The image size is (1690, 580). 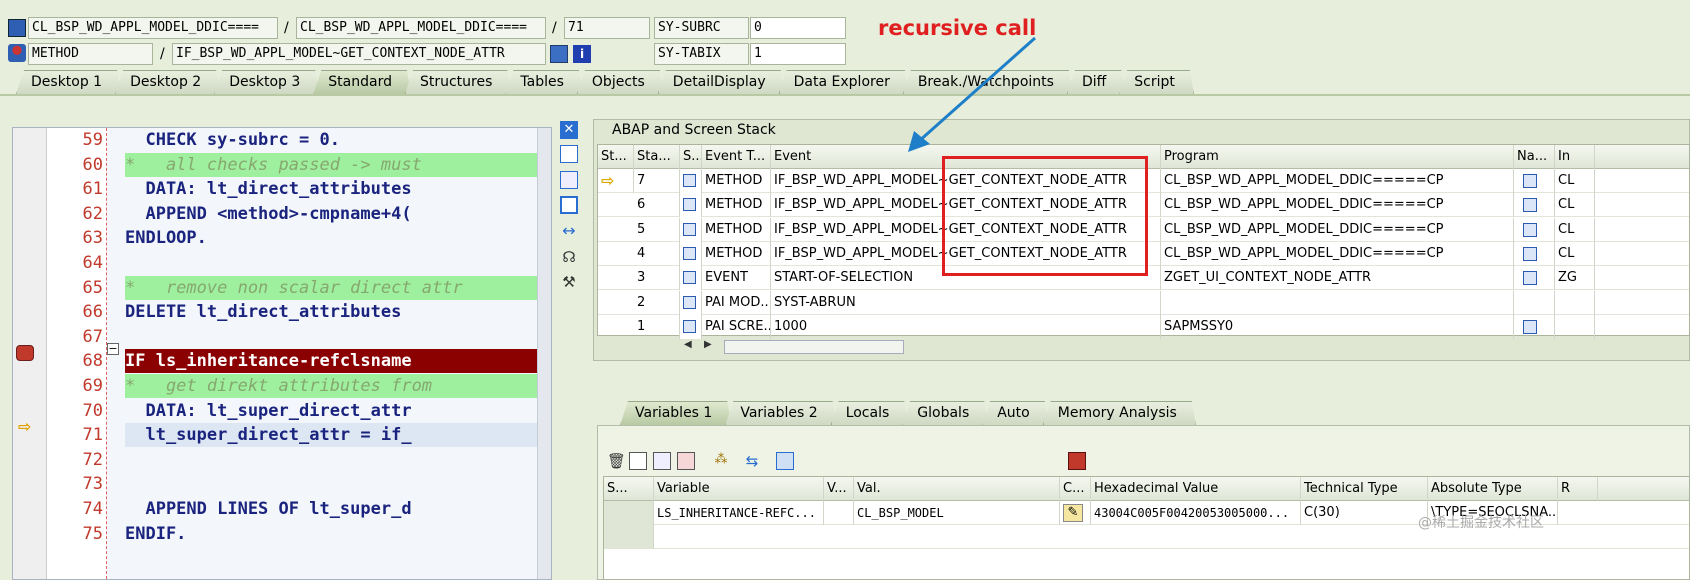 I want to click on code-line: 67, so click(x=282, y=337).